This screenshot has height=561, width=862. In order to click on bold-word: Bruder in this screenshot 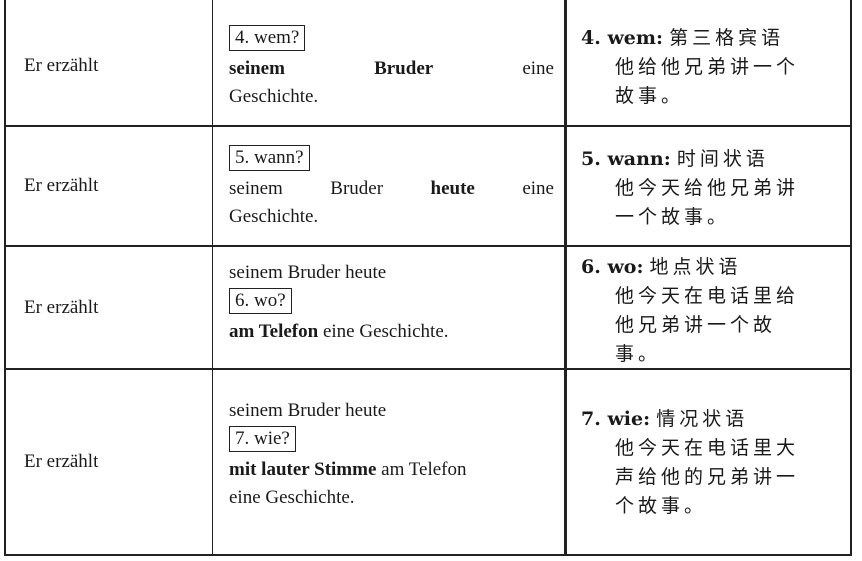, I will do `click(404, 68)`.